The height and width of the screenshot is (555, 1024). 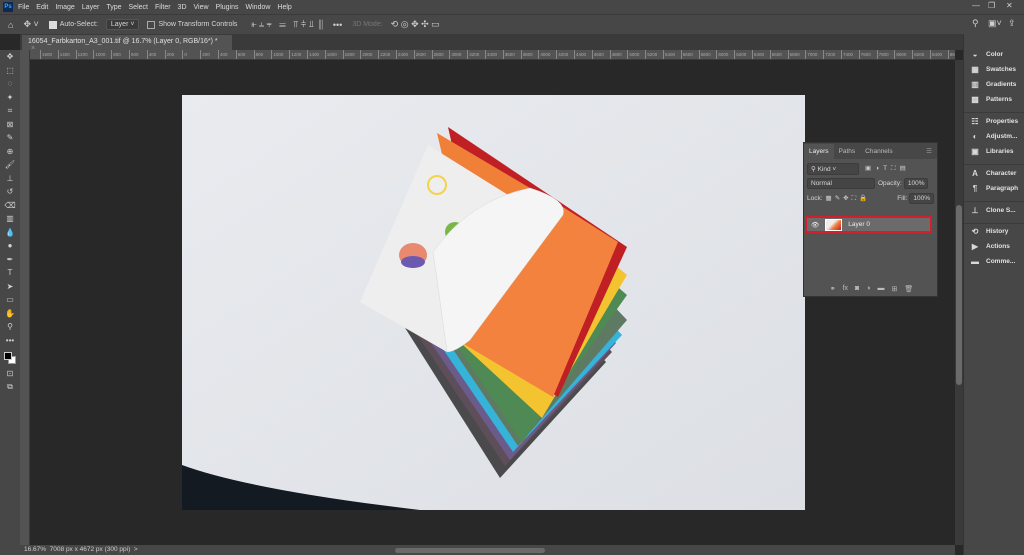 I want to click on show-transform-checkbox, so click(x=151, y=24).